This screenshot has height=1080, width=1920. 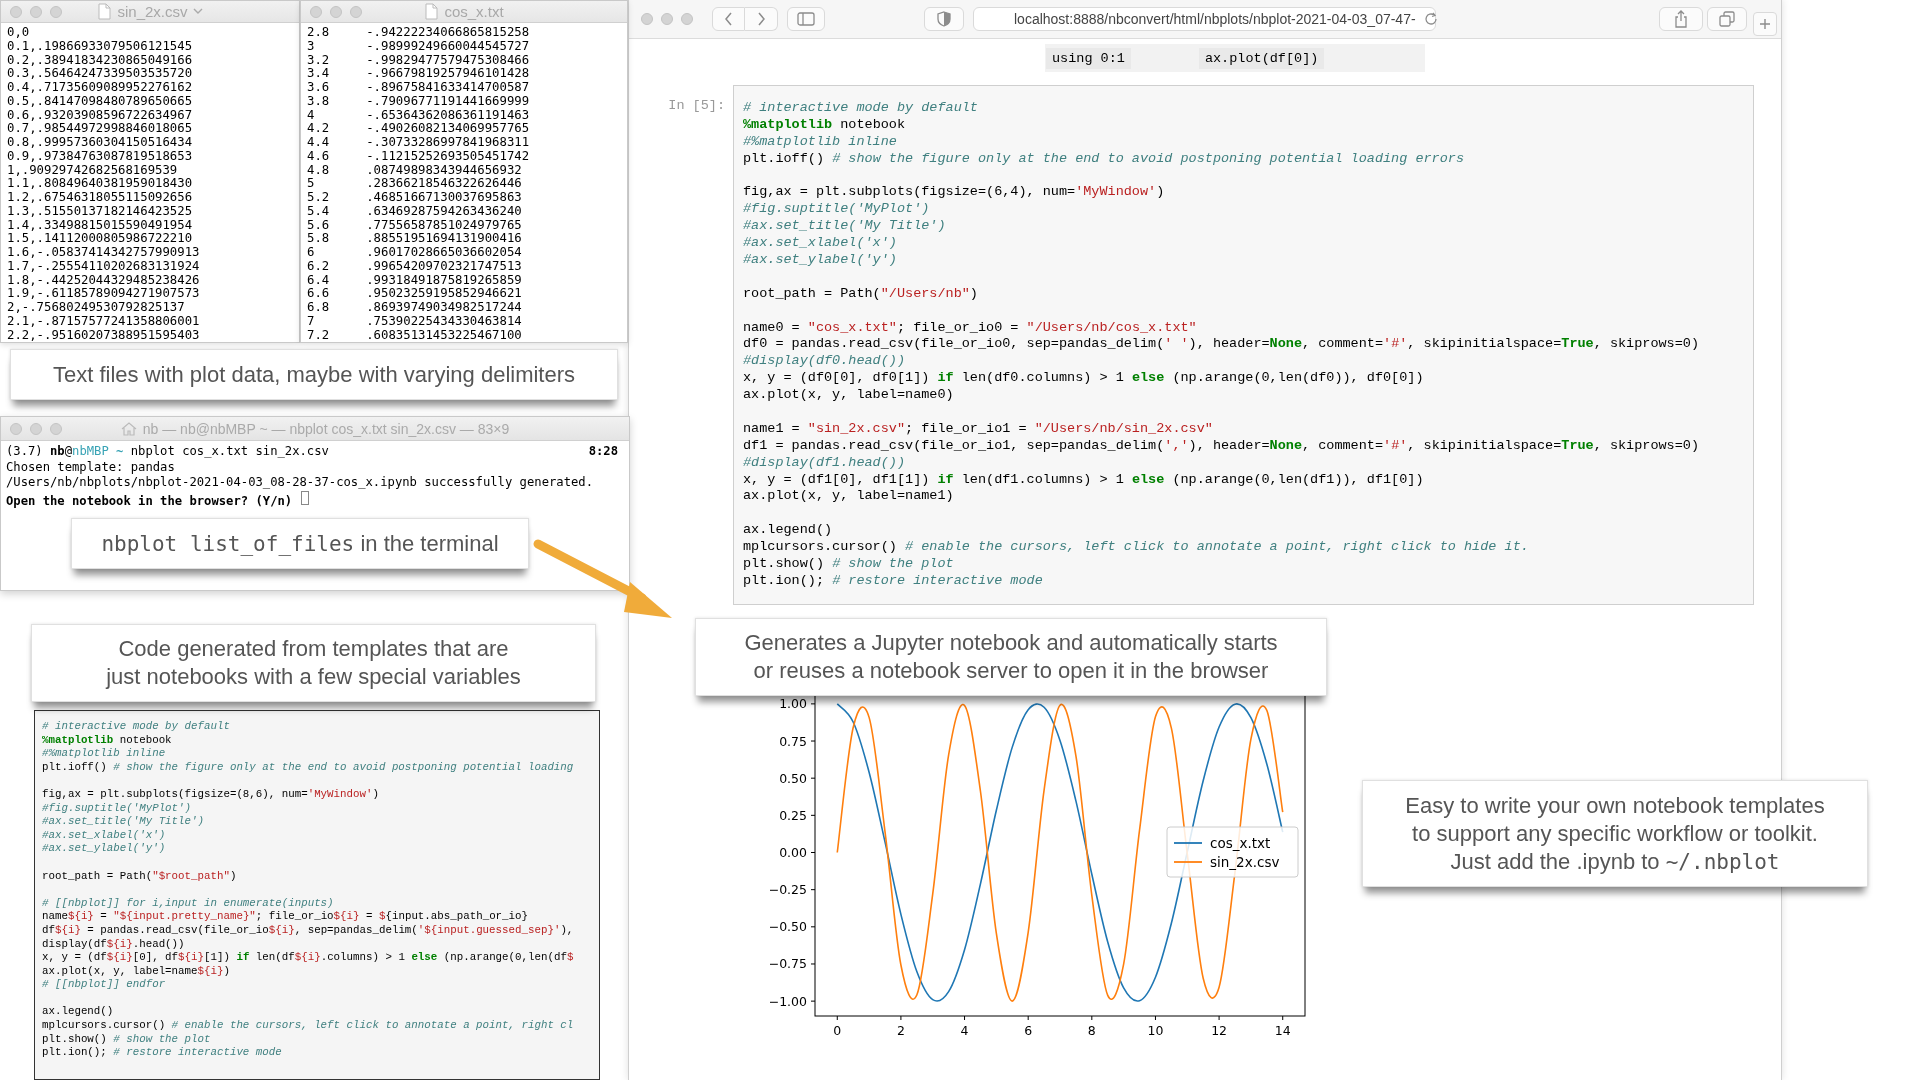 What do you see at coordinates (793, 852) in the screenshot?
I see `tick-label: 0.00` at bounding box center [793, 852].